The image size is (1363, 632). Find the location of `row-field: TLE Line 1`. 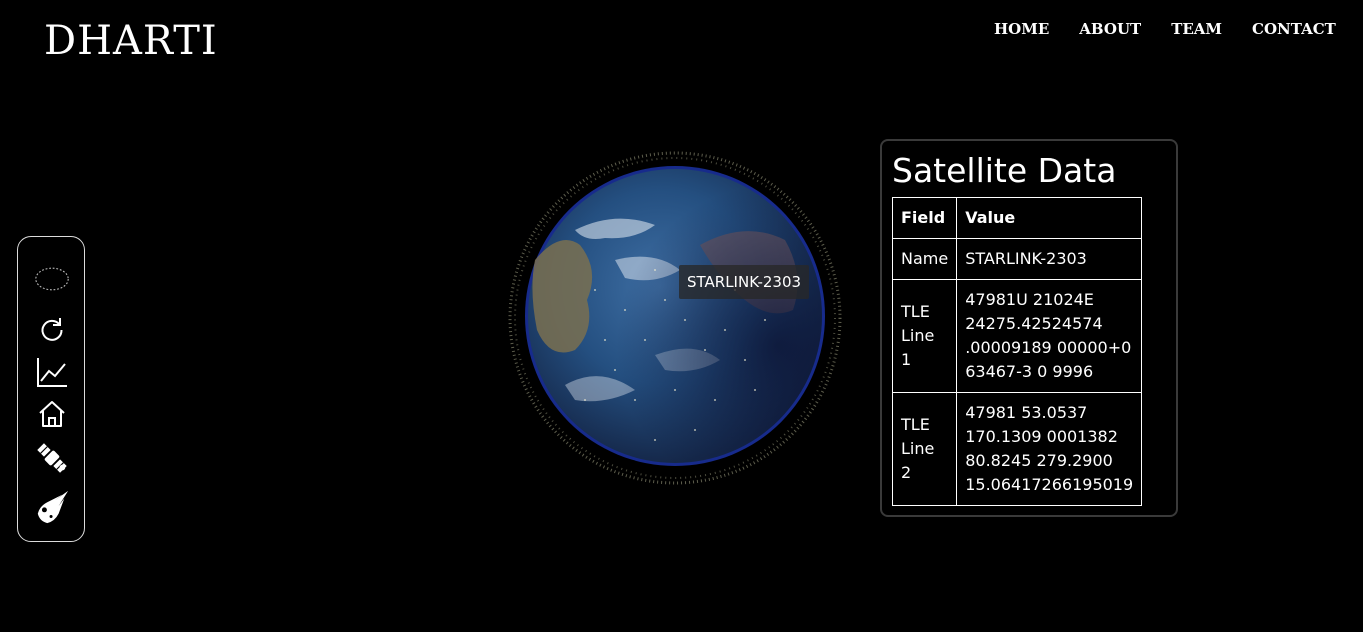

row-field: TLE Line 1 is located at coordinates (924, 336).